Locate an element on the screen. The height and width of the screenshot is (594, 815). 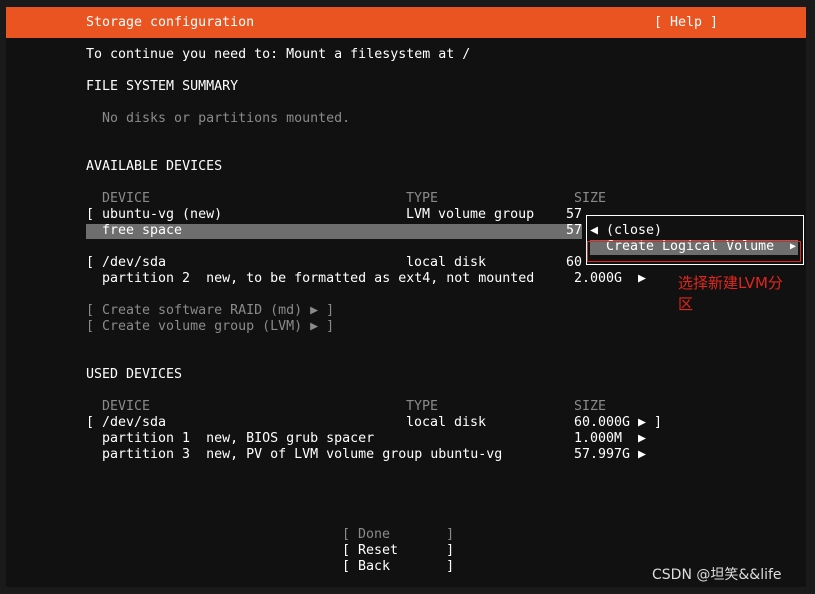
available-heading: AVAILABLE DEVICES is located at coordinates (154, 166).